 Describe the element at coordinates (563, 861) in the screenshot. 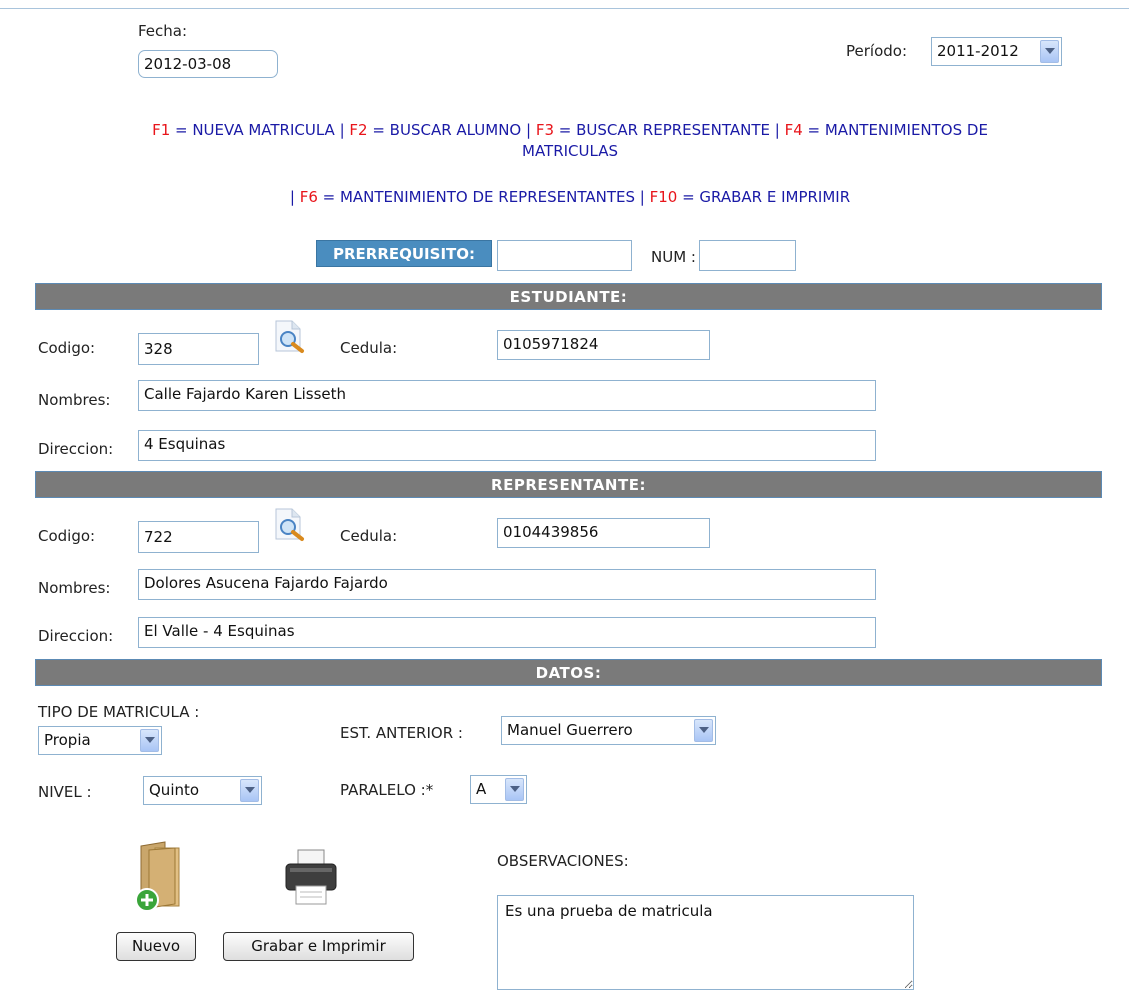

I see `observaciones-label: OBSERVACIONES:` at that location.